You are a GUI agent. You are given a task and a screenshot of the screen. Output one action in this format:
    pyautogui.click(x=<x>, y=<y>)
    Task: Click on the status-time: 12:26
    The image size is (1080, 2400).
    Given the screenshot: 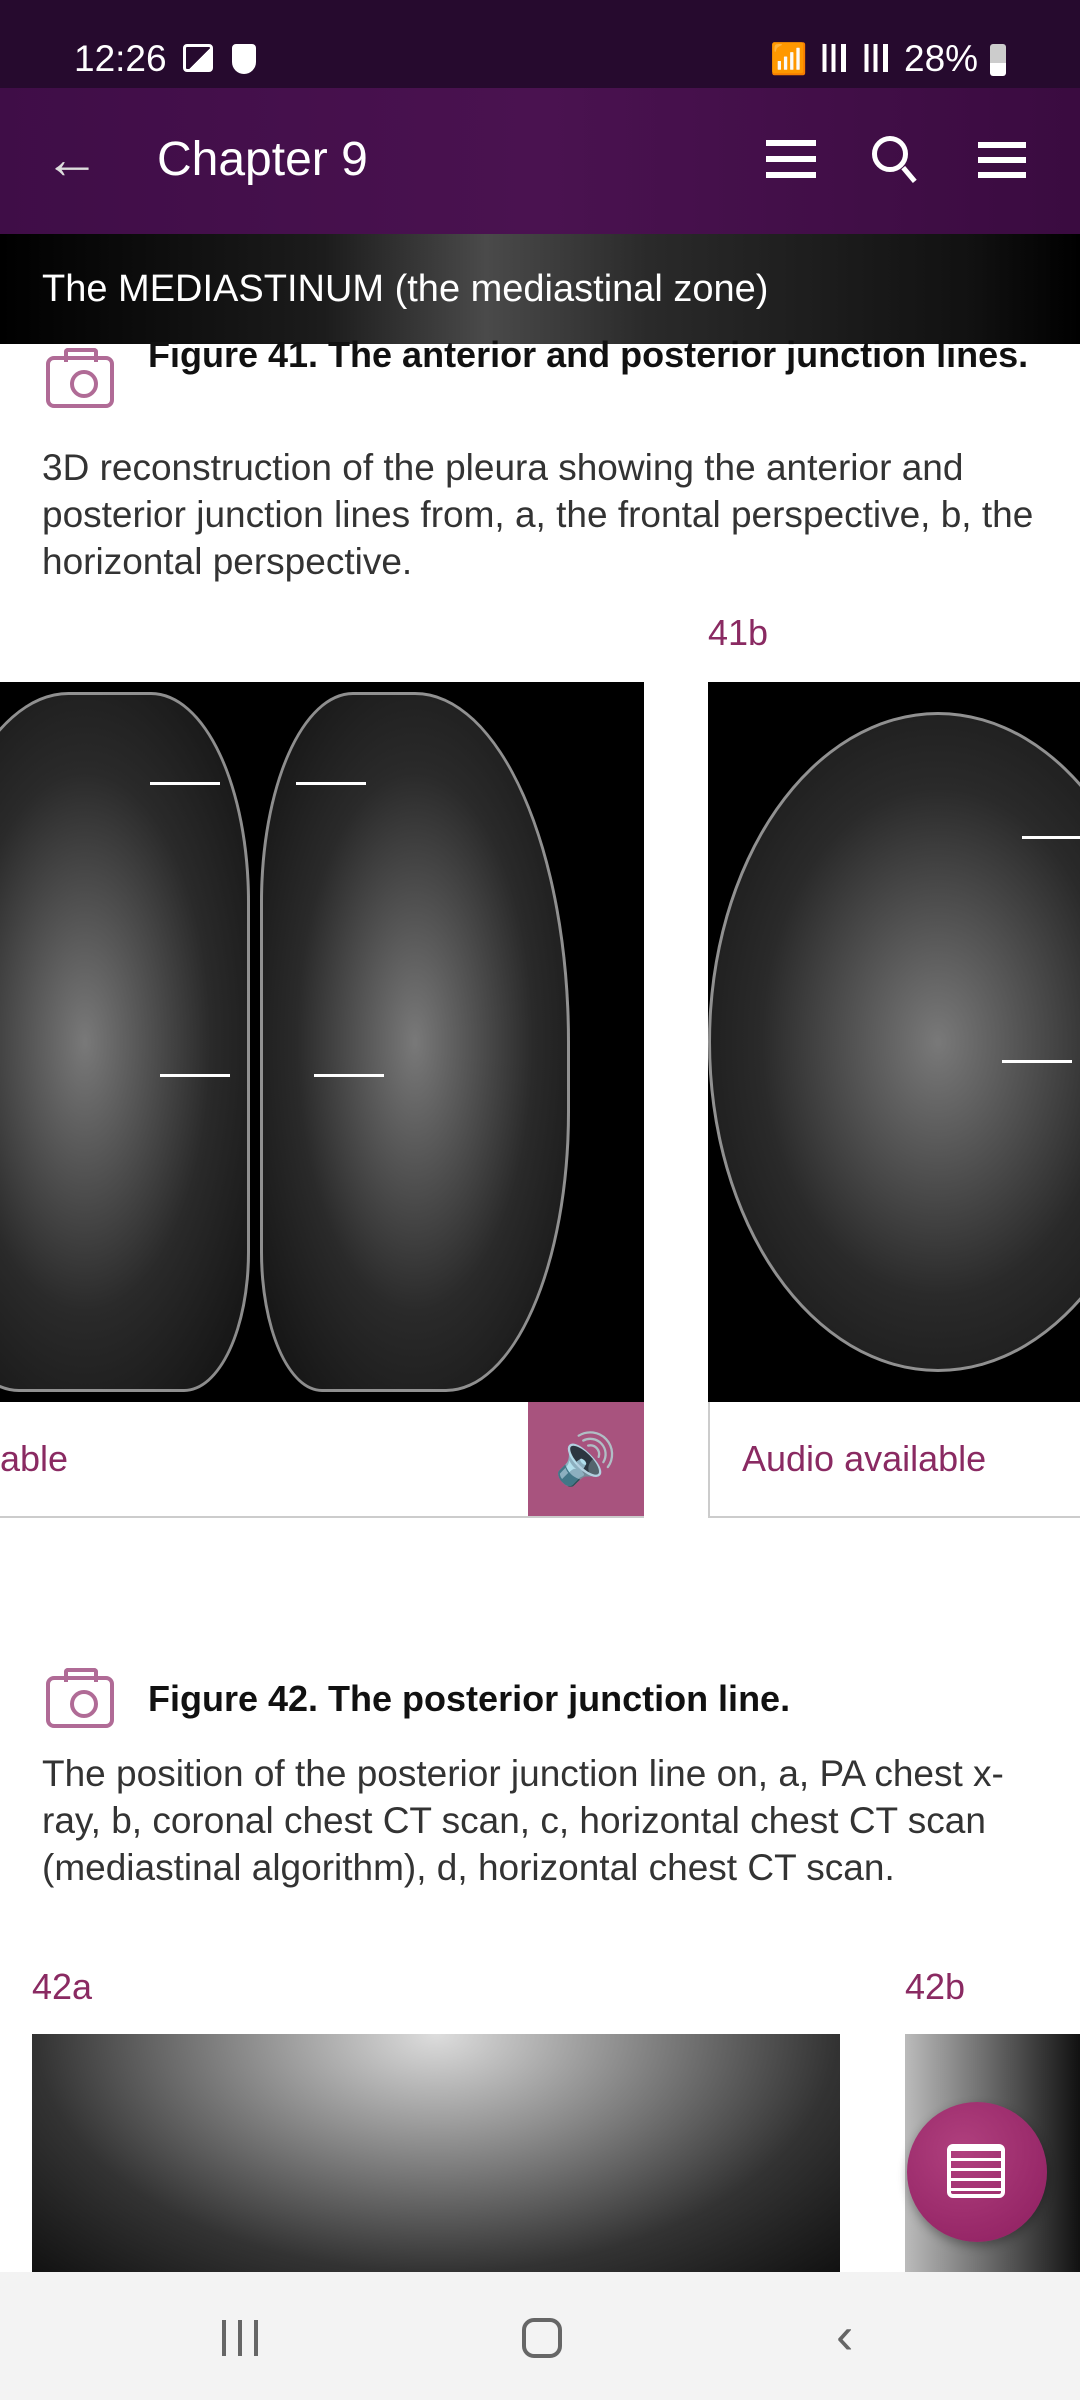 What is the action you would take?
    pyautogui.click(x=120, y=58)
    